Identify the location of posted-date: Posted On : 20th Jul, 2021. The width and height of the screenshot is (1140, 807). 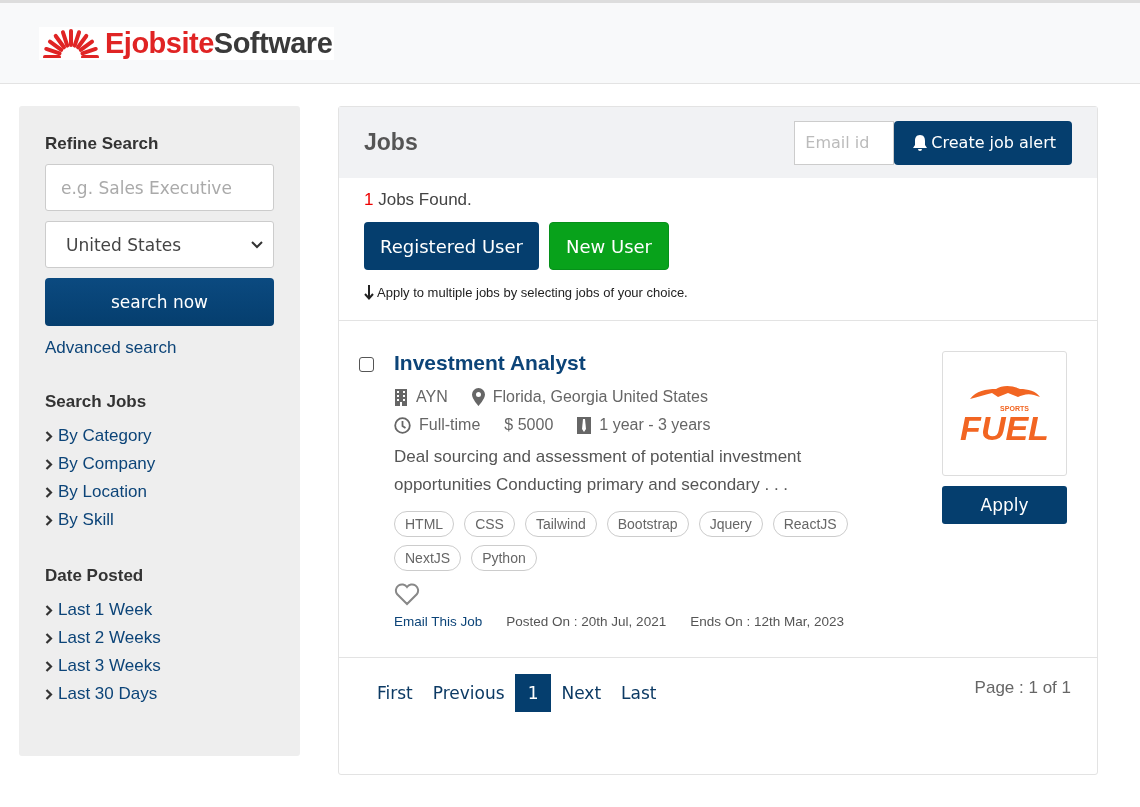
(586, 621).